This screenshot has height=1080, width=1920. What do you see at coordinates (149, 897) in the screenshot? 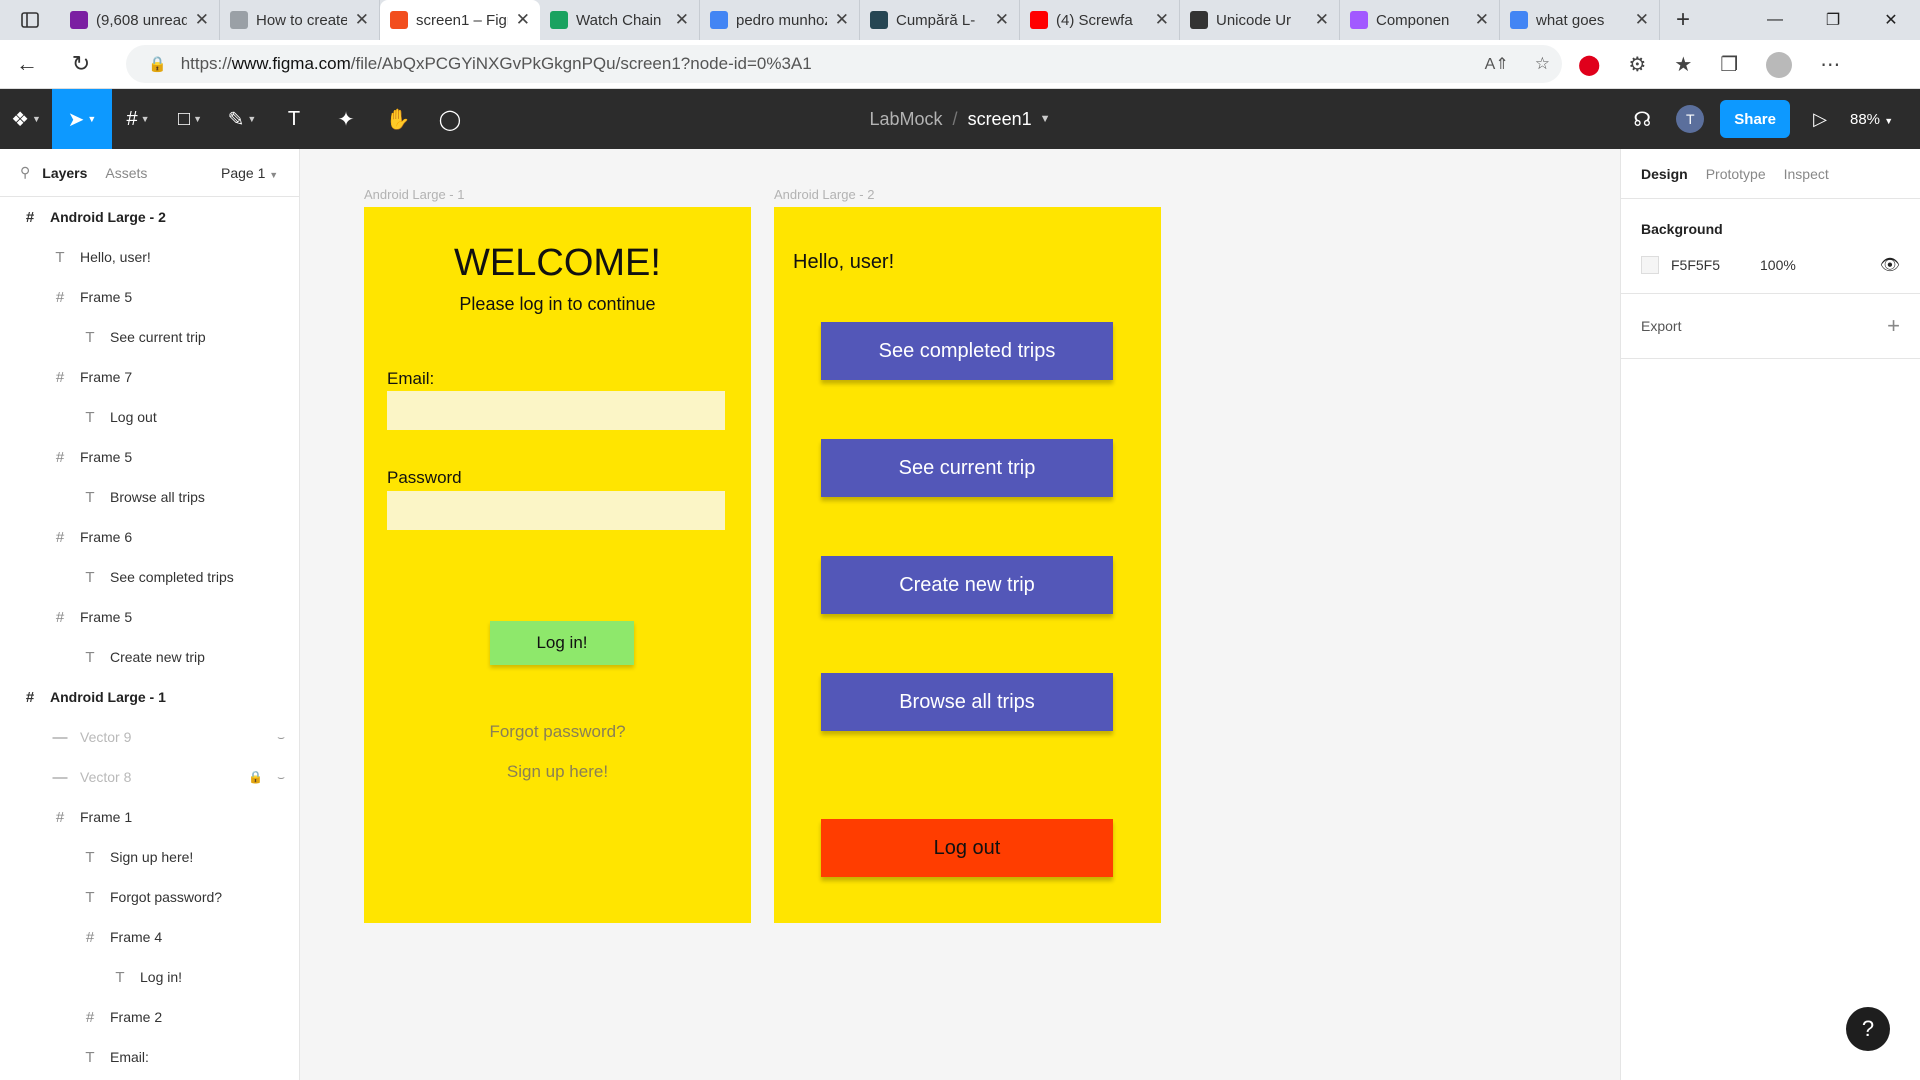
I see `layer-row: T Forgot password?` at bounding box center [149, 897].